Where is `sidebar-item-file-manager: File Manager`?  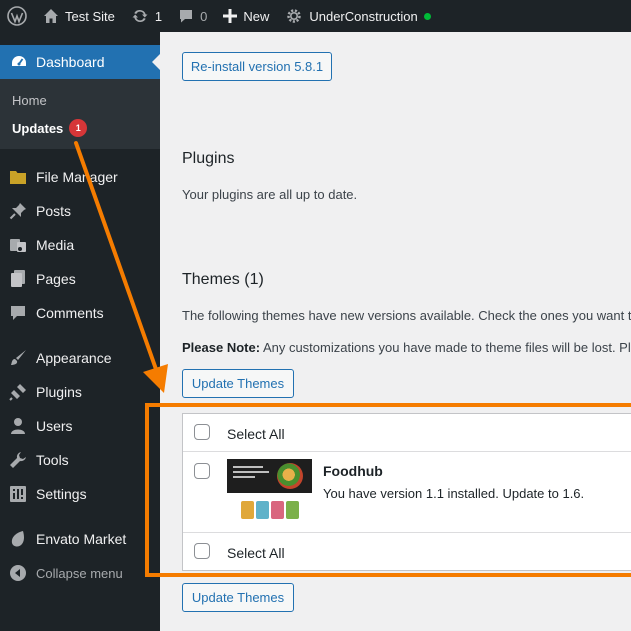
sidebar-item-file-manager: File Manager is located at coordinates (80, 177).